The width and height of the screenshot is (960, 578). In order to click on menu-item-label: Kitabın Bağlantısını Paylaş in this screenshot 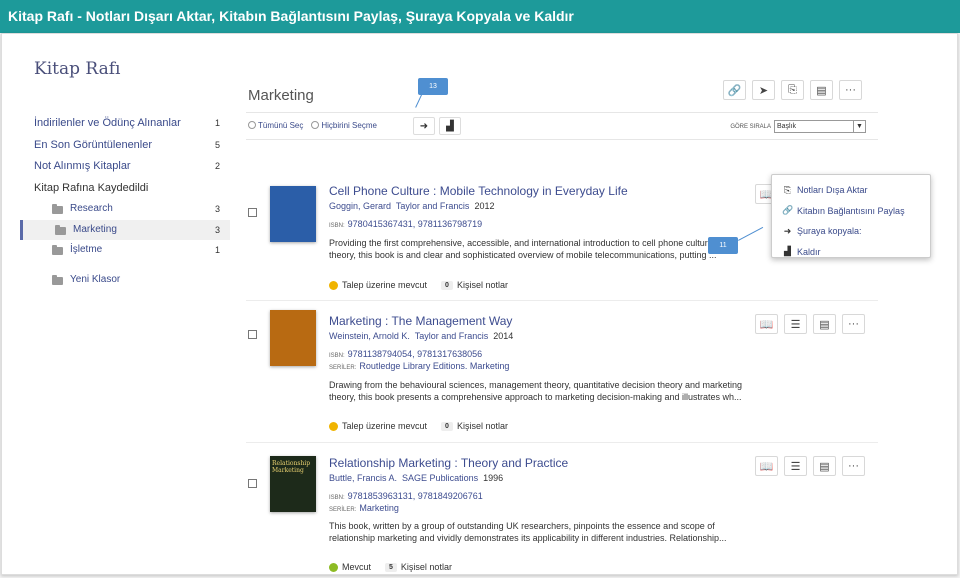, I will do `click(851, 210)`.